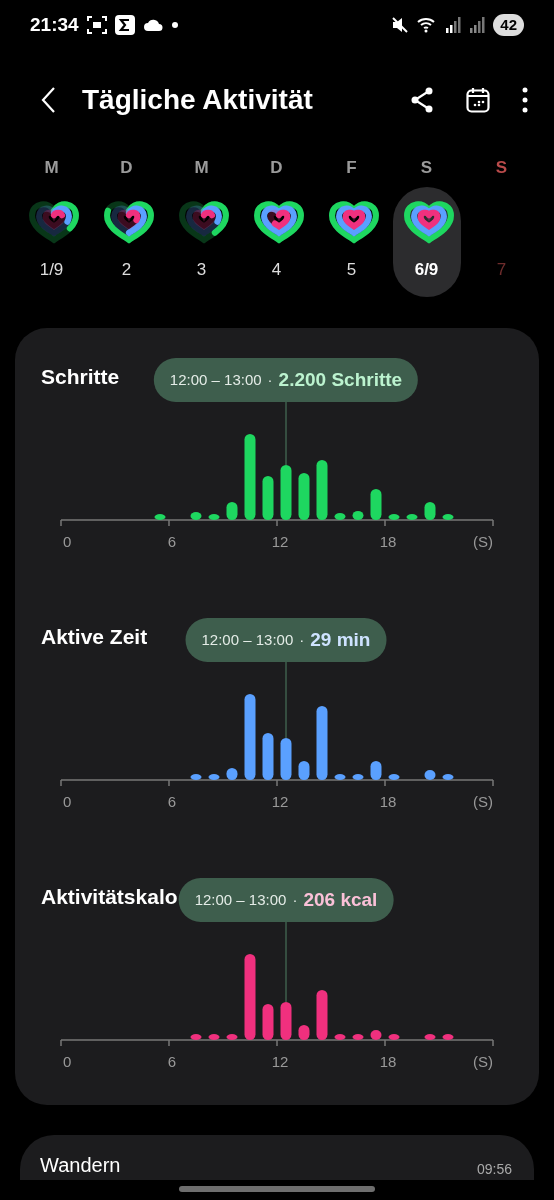  I want to click on card-time: 09:56, so click(494, 1169).